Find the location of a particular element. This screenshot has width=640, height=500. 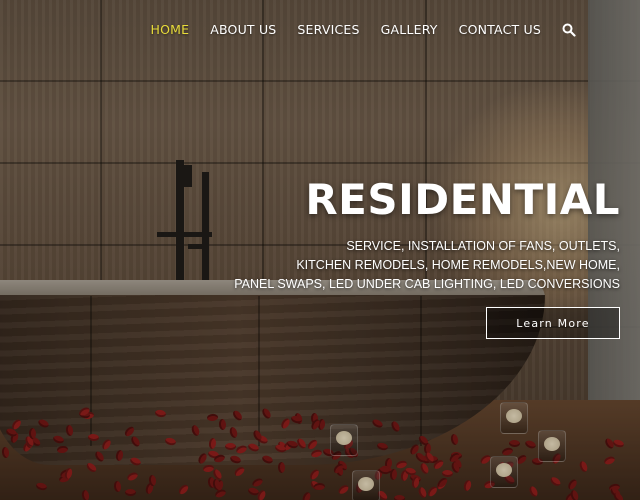

search-icon is located at coordinates (569, 30).